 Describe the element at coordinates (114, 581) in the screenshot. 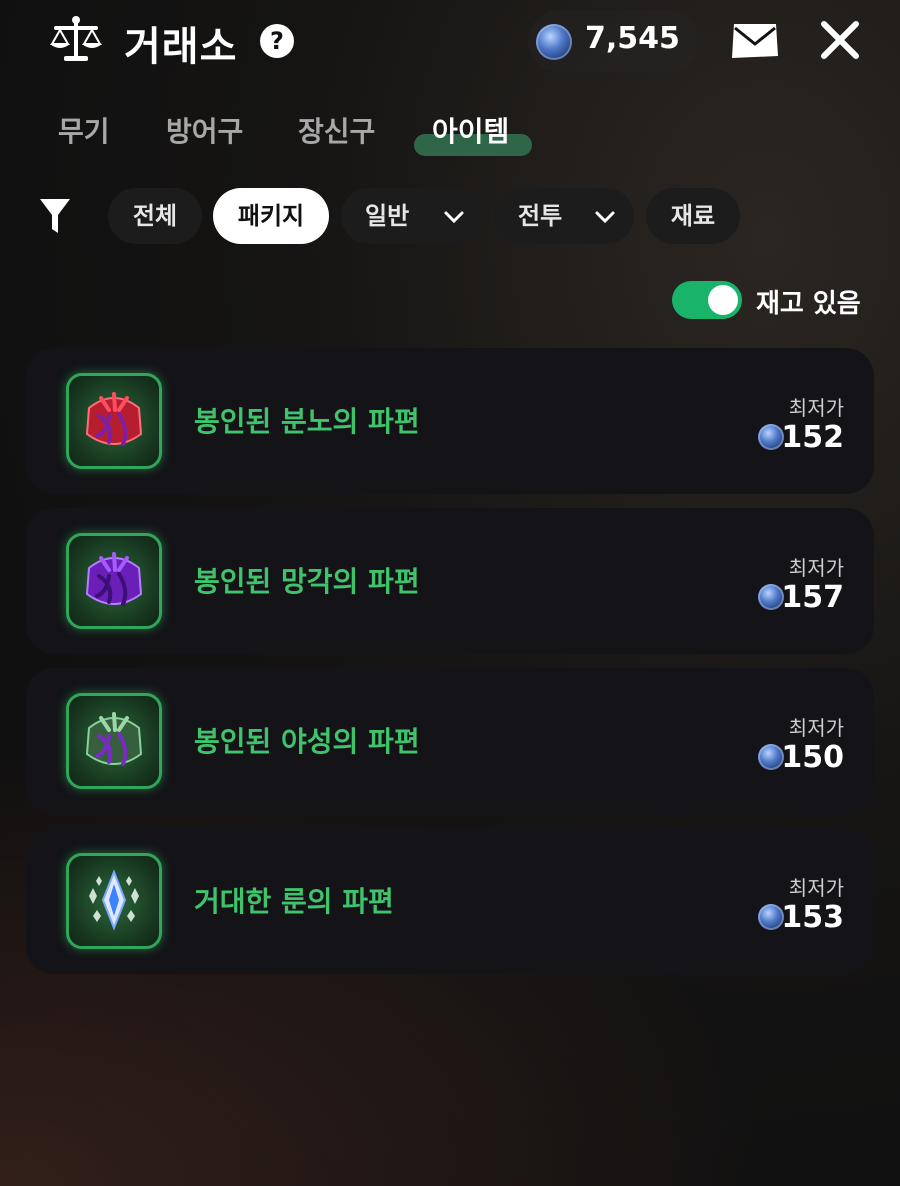

I see `purple-shard-icon` at that location.